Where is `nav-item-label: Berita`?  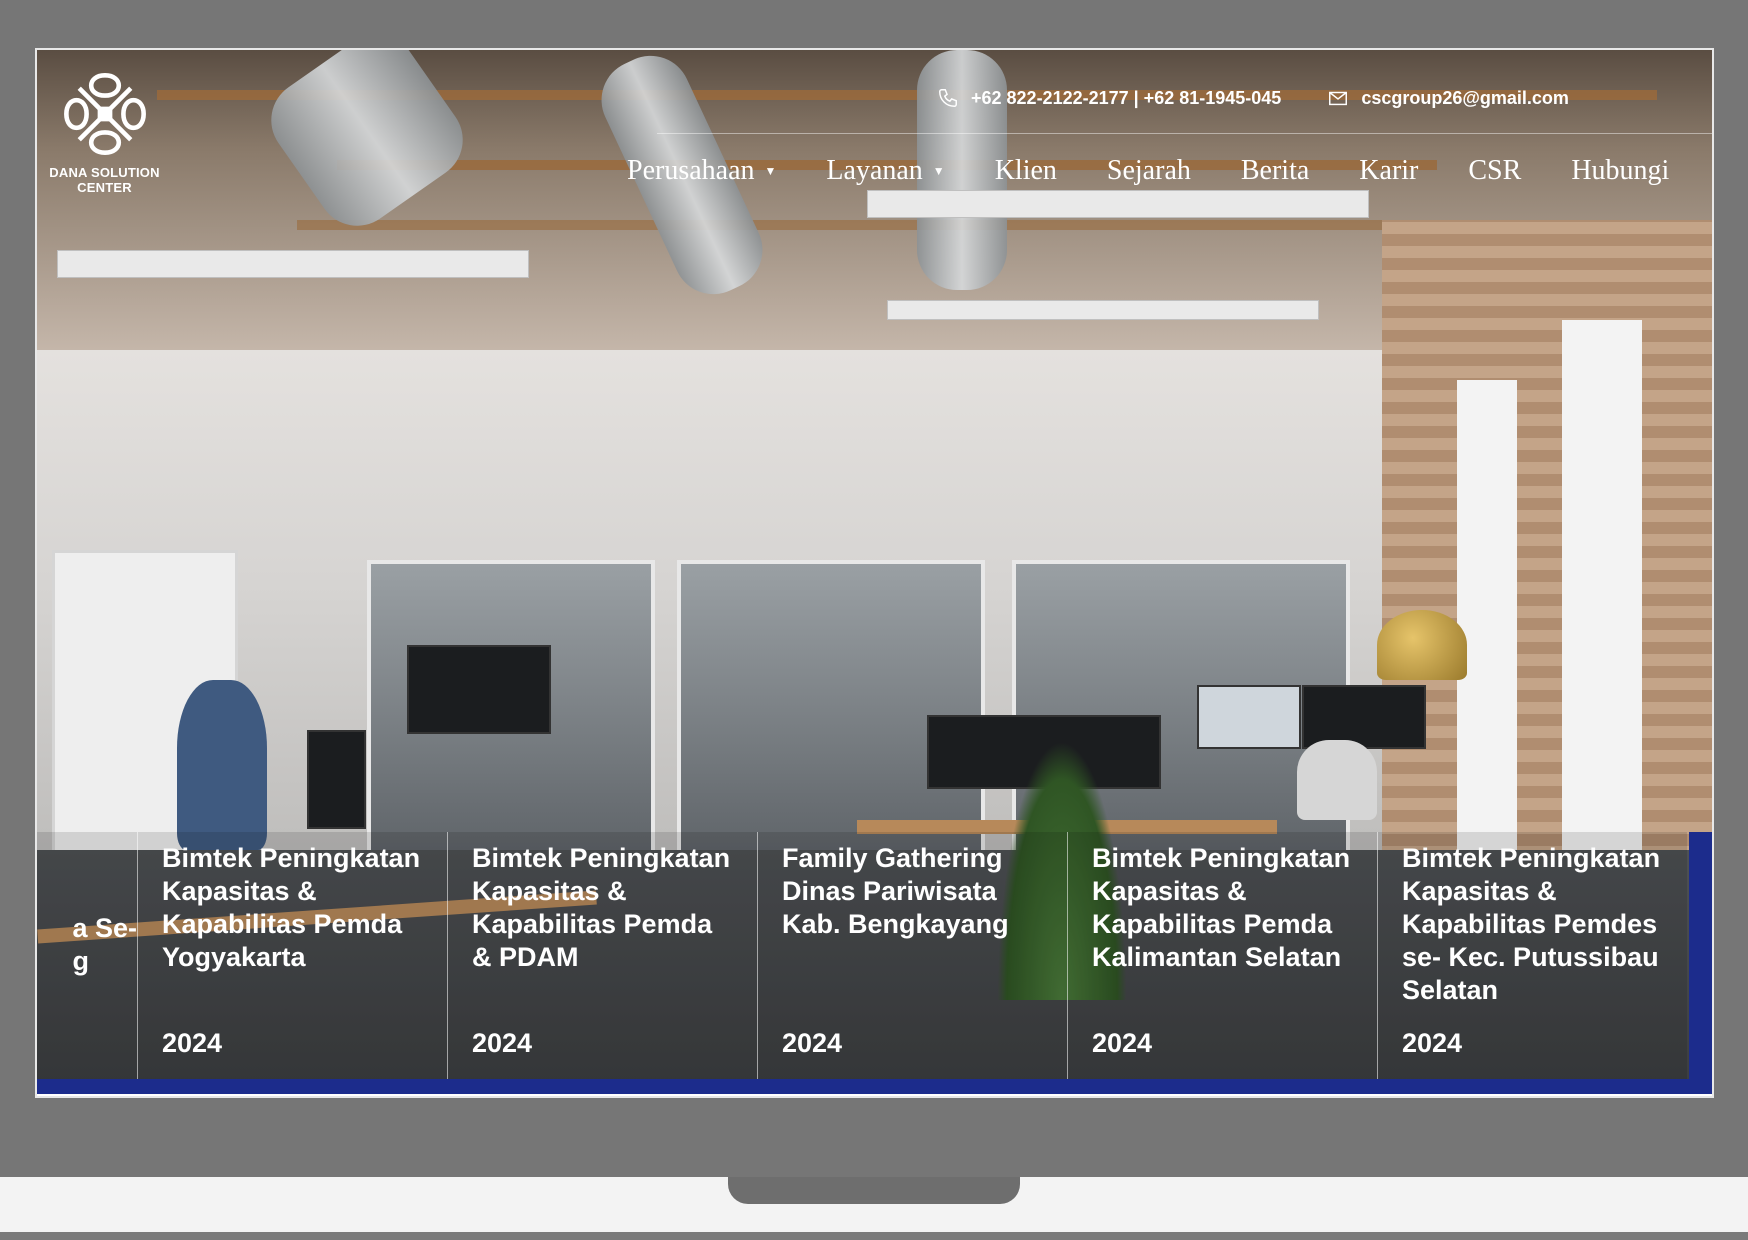
nav-item-label: Berita is located at coordinates (1275, 170).